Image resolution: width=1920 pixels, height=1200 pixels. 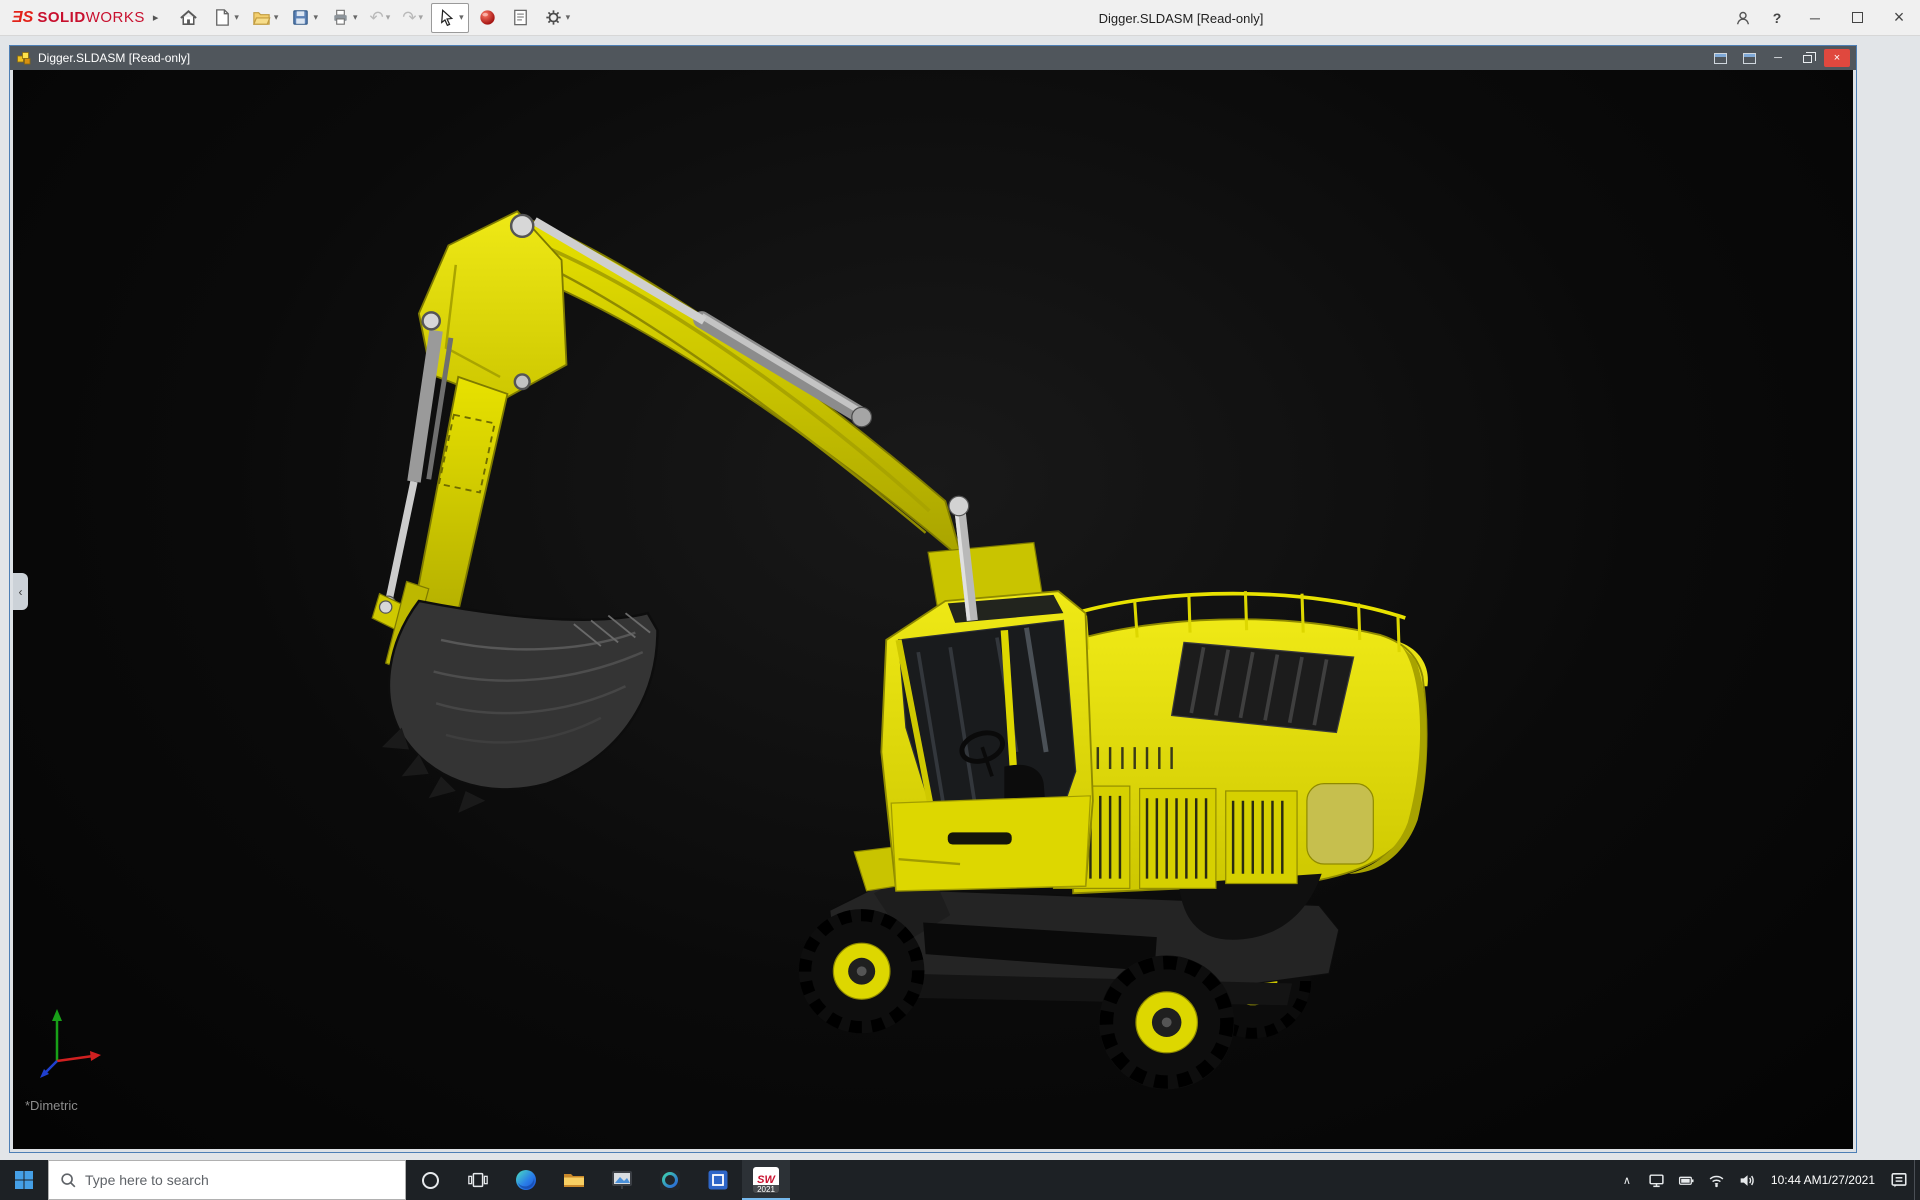 I want to click on assembly-document-icon, so click(x=24, y=58).